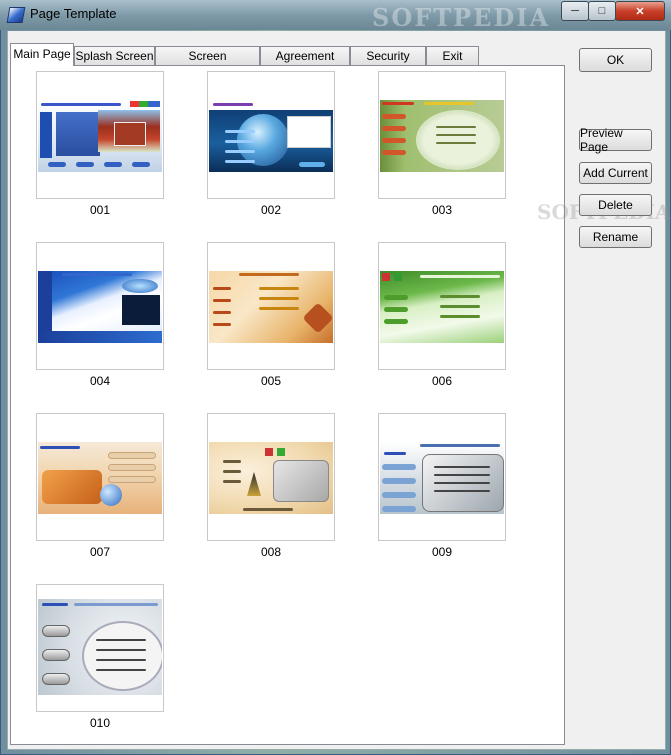 The image size is (671, 755). What do you see at coordinates (271, 381) in the screenshot?
I see `template-label: 005` at bounding box center [271, 381].